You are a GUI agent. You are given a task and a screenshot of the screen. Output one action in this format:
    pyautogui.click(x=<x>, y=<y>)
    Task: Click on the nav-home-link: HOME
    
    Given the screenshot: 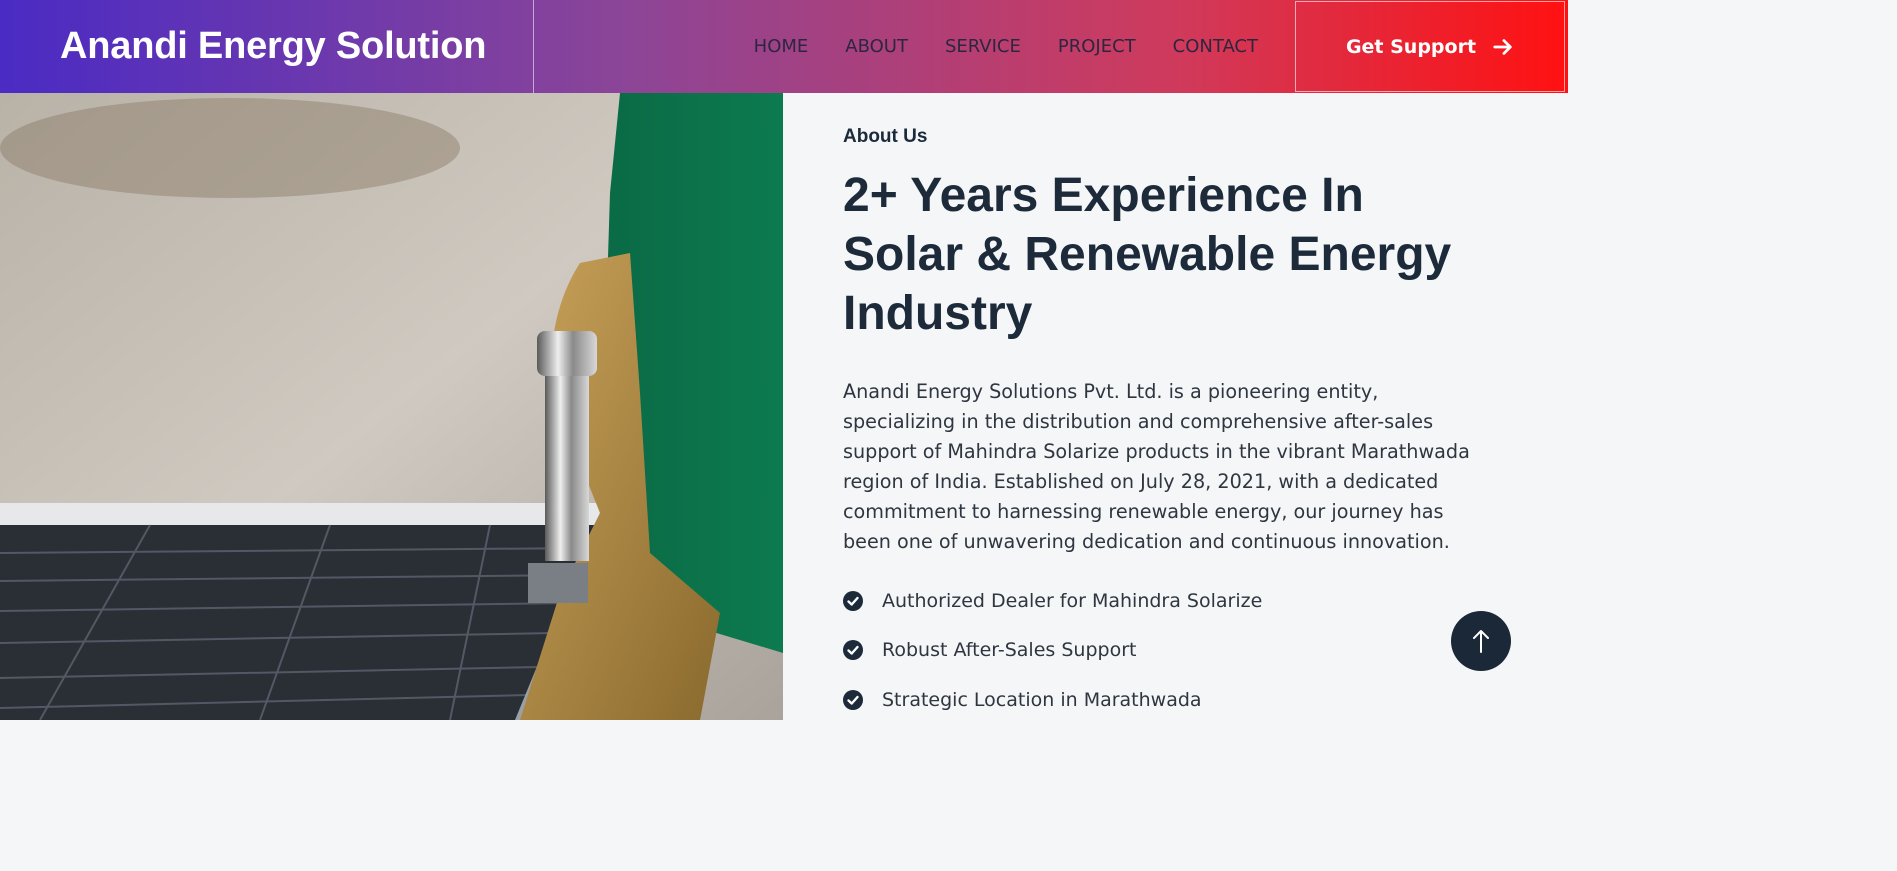 What is the action you would take?
    pyautogui.click(x=781, y=46)
    